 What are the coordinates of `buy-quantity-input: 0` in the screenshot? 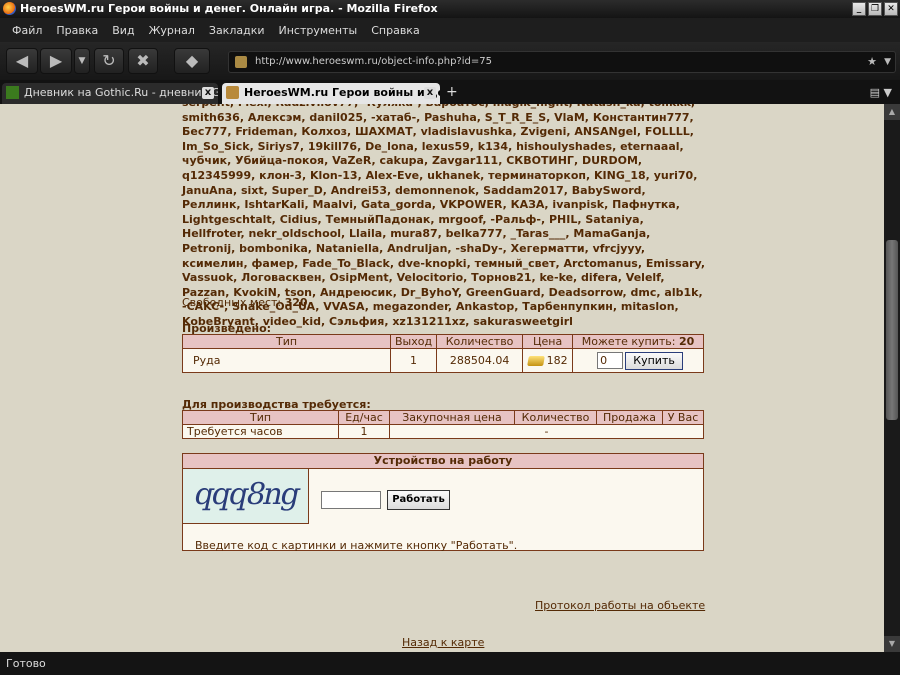 It's located at (610, 360).